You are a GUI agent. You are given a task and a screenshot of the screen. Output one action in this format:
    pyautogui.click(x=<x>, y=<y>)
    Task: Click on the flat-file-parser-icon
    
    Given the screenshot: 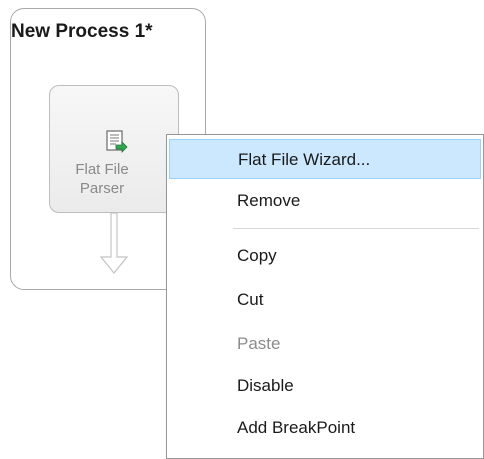 What is the action you would take?
    pyautogui.click(x=117, y=141)
    